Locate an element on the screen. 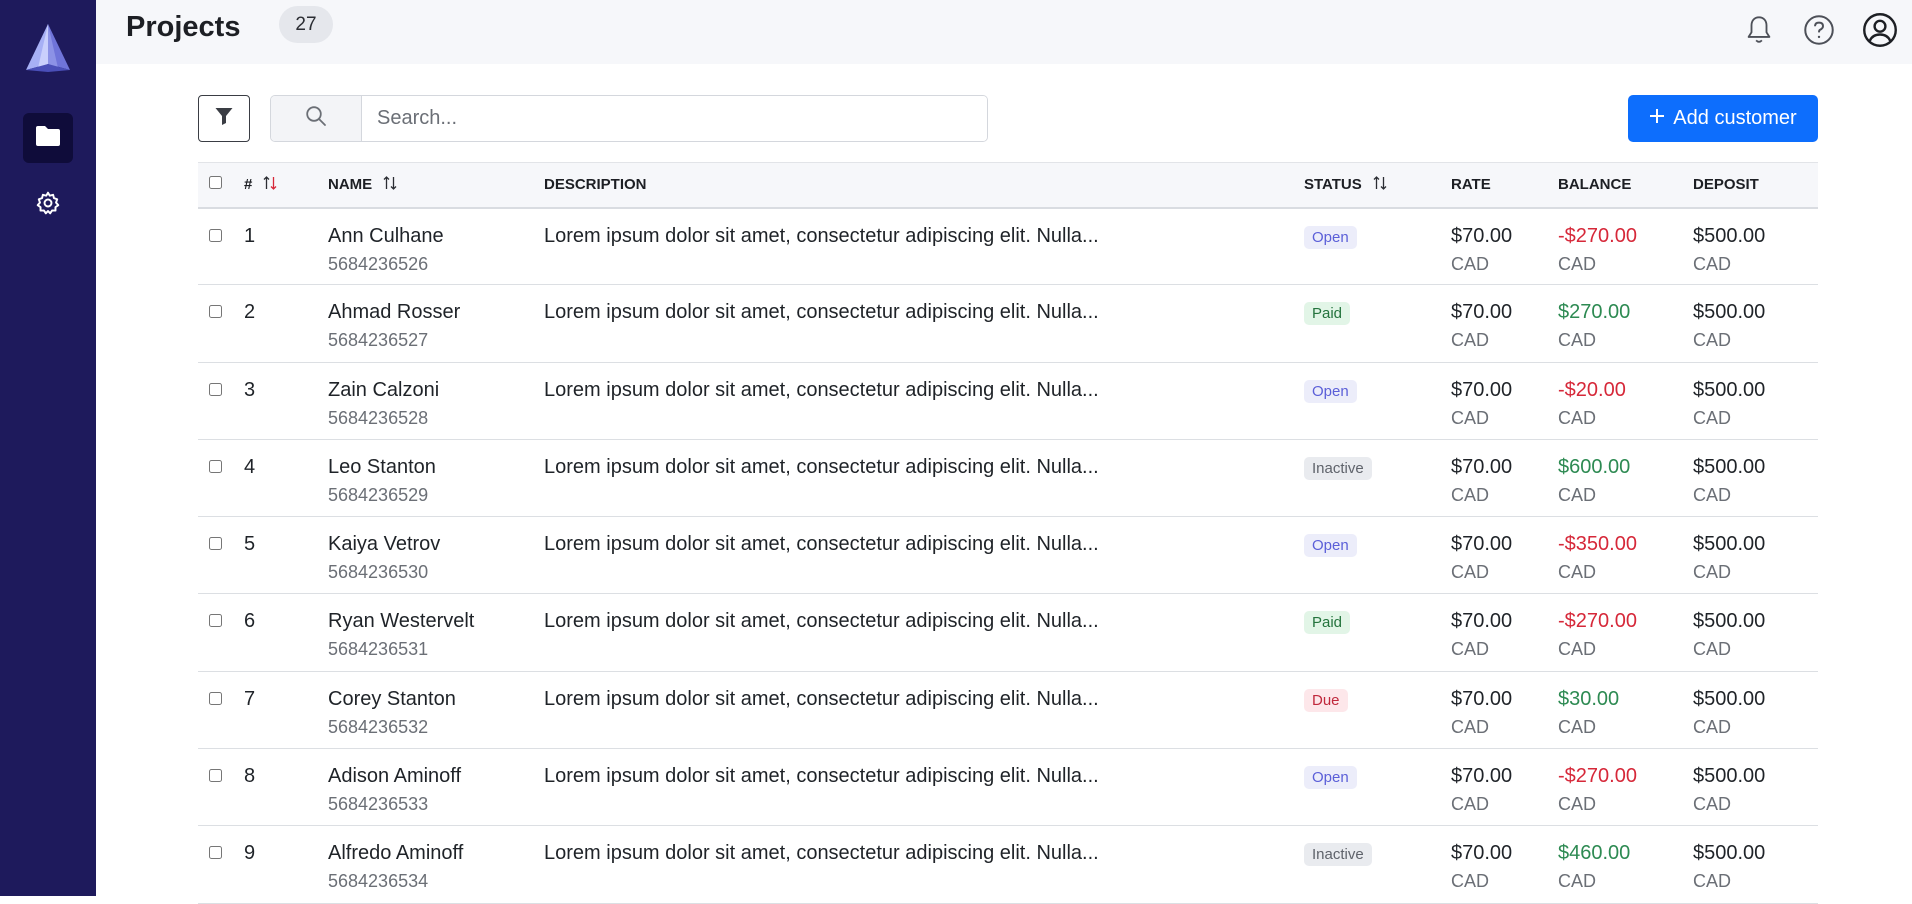 The image size is (1912, 904). customer-id: 5684236529 is located at coordinates (378, 494).